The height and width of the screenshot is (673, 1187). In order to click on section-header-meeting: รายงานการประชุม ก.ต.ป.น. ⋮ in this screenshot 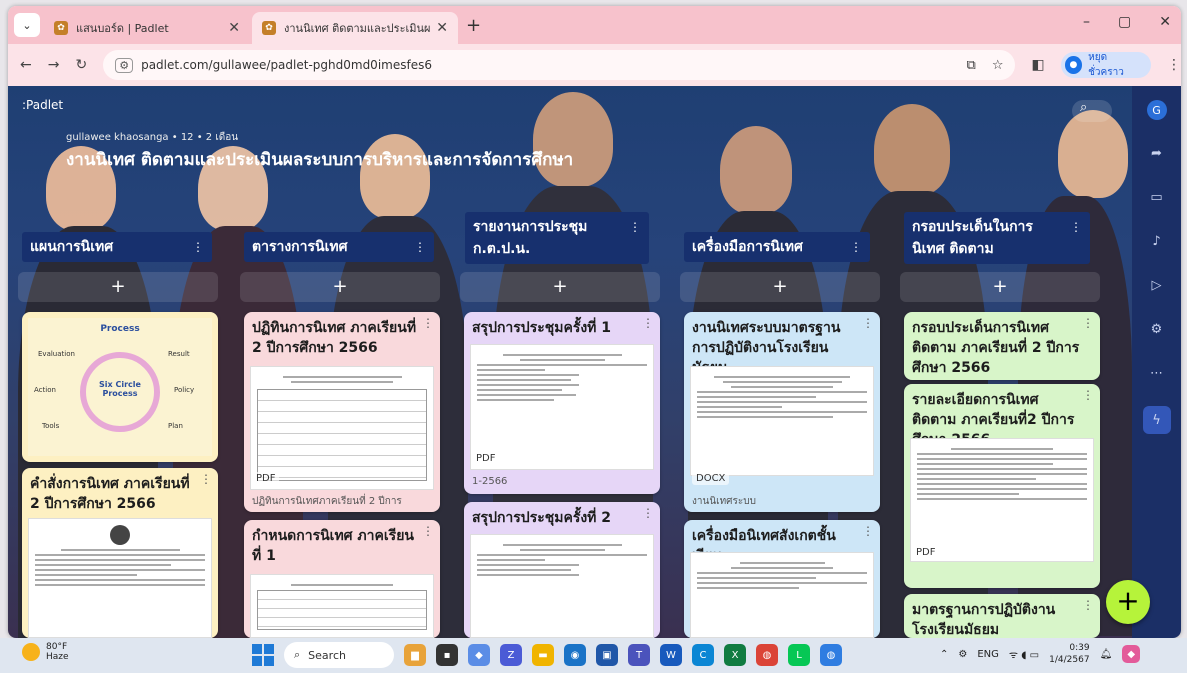, I will do `click(557, 238)`.